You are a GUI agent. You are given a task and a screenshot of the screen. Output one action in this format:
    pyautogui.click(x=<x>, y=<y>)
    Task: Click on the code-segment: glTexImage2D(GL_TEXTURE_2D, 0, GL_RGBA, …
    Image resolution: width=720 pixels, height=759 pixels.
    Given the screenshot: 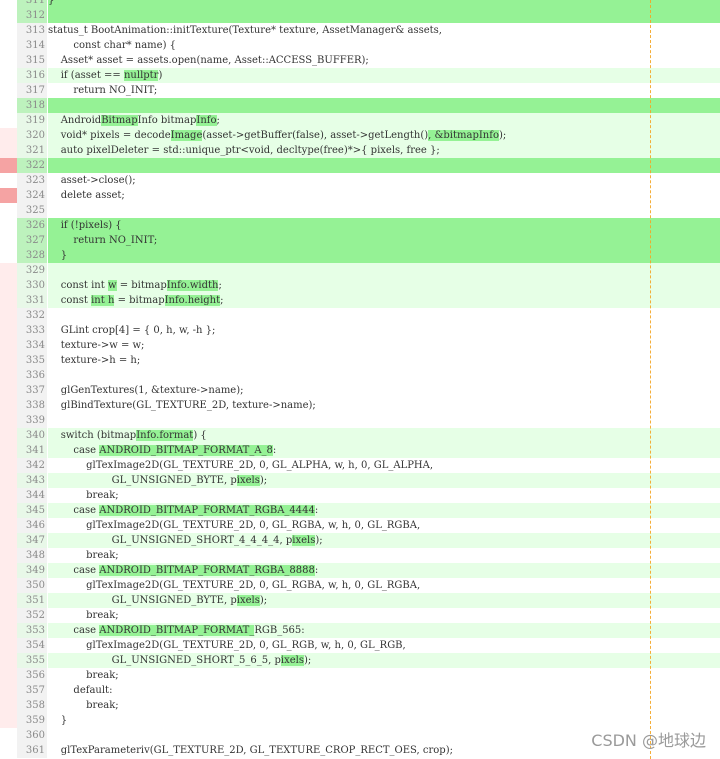 What is the action you would take?
    pyautogui.click(x=234, y=585)
    